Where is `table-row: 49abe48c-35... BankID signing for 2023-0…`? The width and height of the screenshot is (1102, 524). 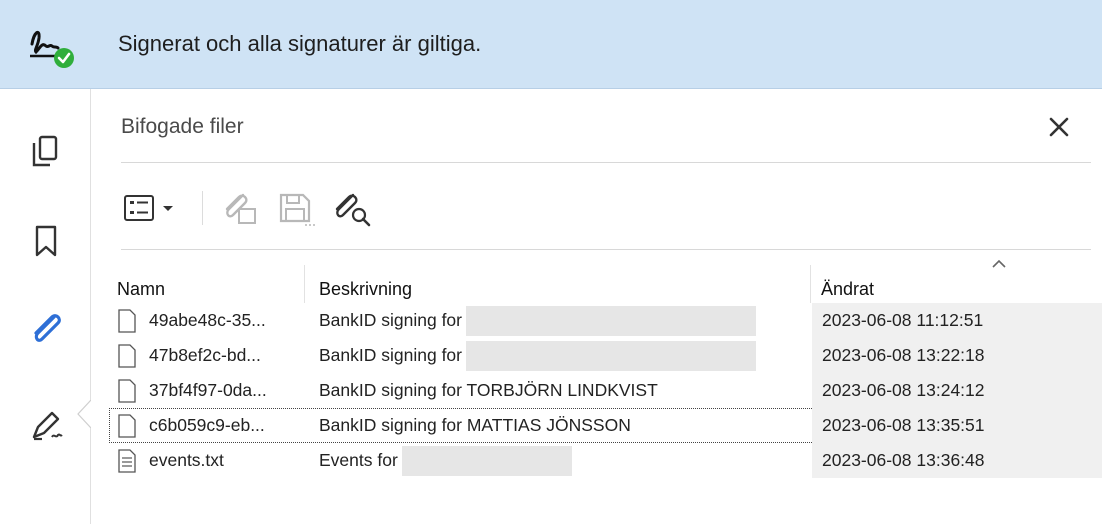 table-row: 49abe48c-35... BankID signing for 2023-0… is located at coordinates (605, 320).